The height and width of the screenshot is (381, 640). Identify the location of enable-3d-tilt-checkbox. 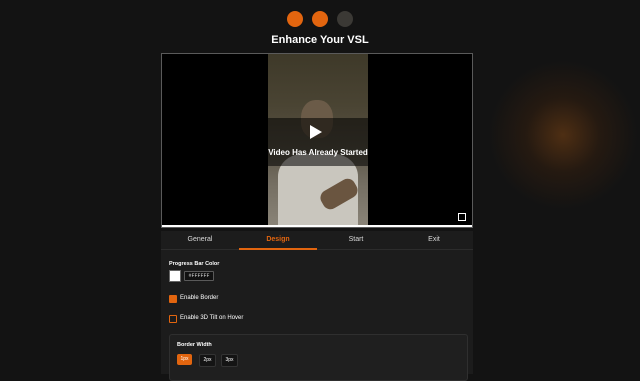
(173, 319).